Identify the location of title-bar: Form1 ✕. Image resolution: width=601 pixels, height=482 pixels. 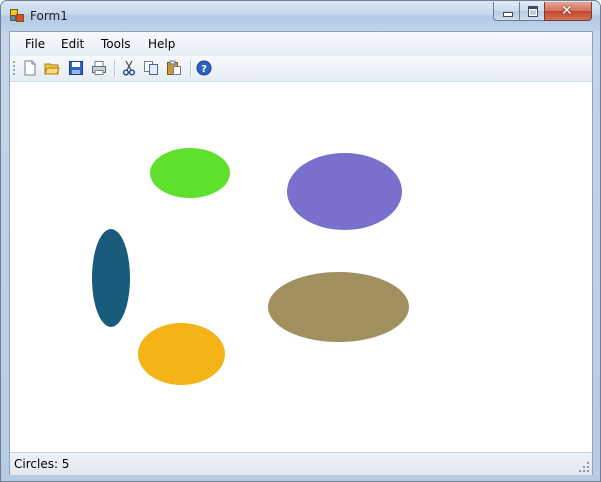
(300, 16).